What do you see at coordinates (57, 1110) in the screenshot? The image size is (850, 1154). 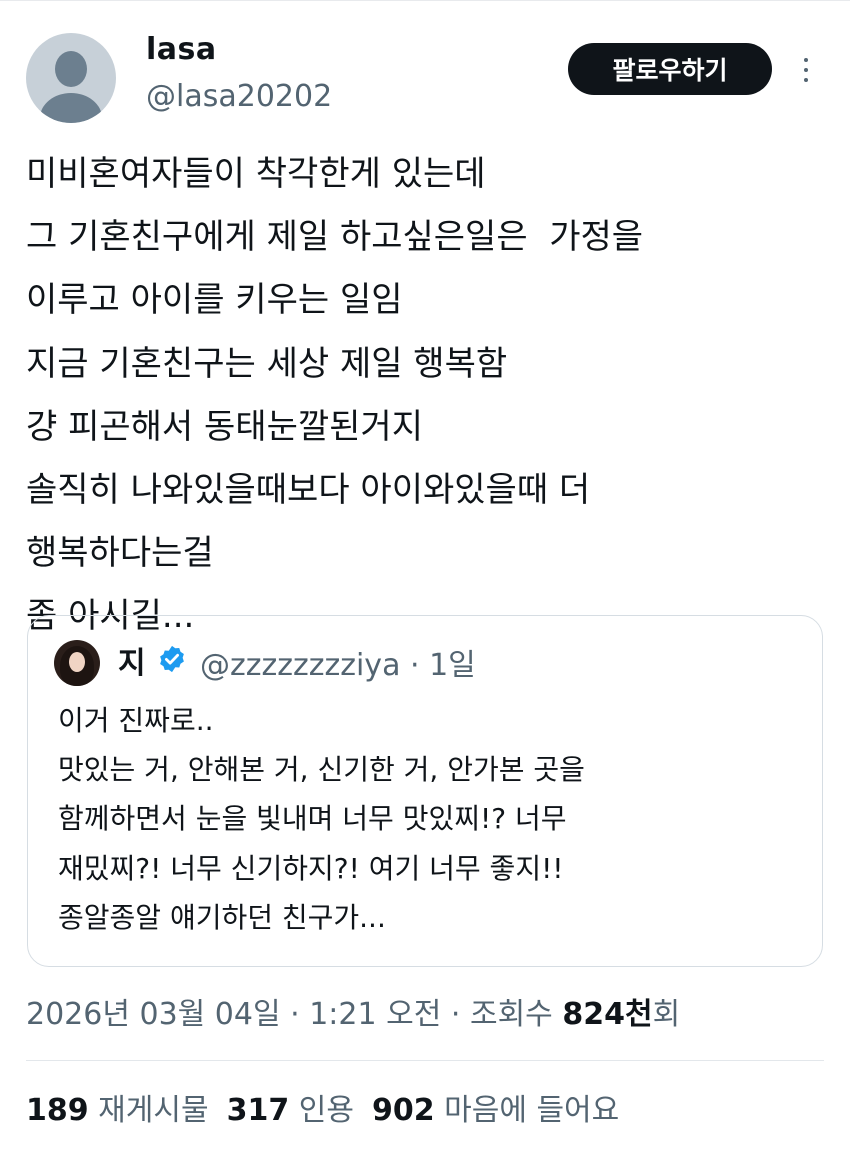 I see `reposts-count: 189` at bounding box center [57, 1110].